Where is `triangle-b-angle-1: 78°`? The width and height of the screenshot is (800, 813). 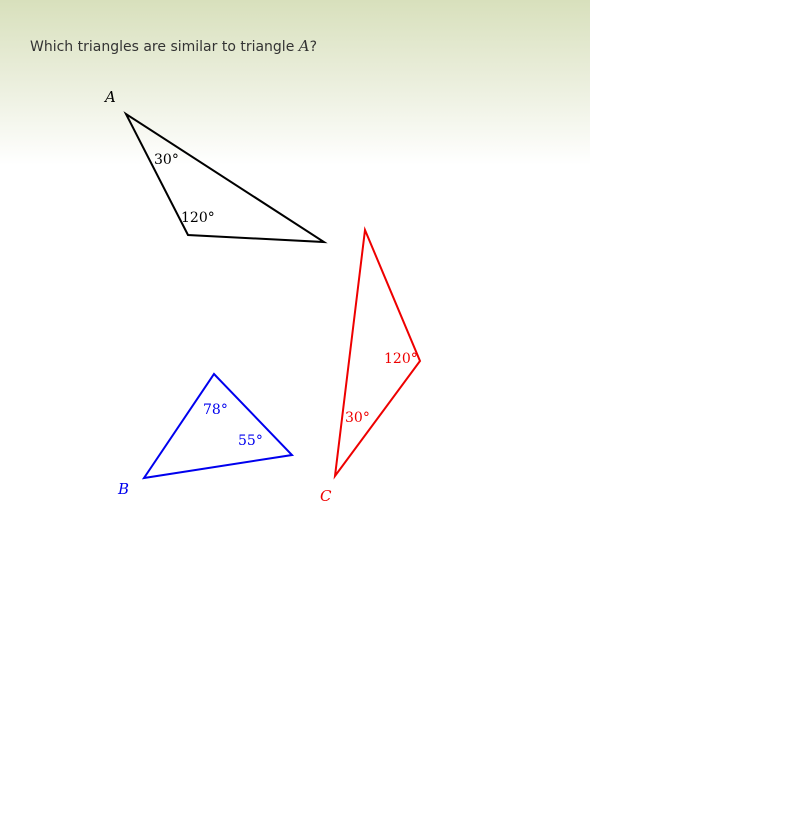
triangle-b-angle-1: 78° is located at coordinates (215, 410).